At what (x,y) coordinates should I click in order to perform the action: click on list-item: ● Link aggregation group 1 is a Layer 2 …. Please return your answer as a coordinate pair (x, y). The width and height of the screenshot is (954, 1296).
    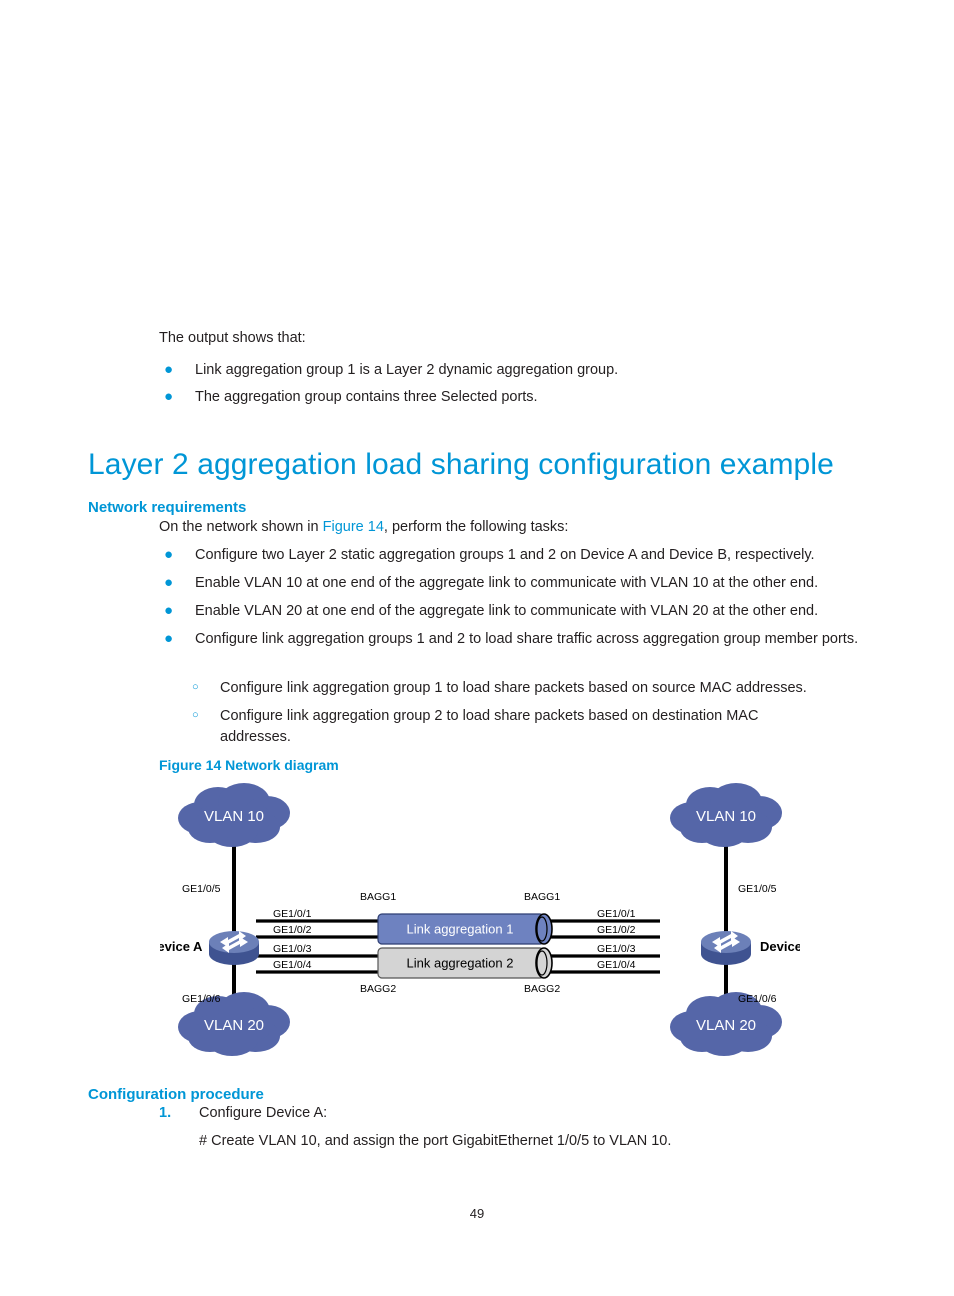
    Looking at the image, I should click on (519, 370).